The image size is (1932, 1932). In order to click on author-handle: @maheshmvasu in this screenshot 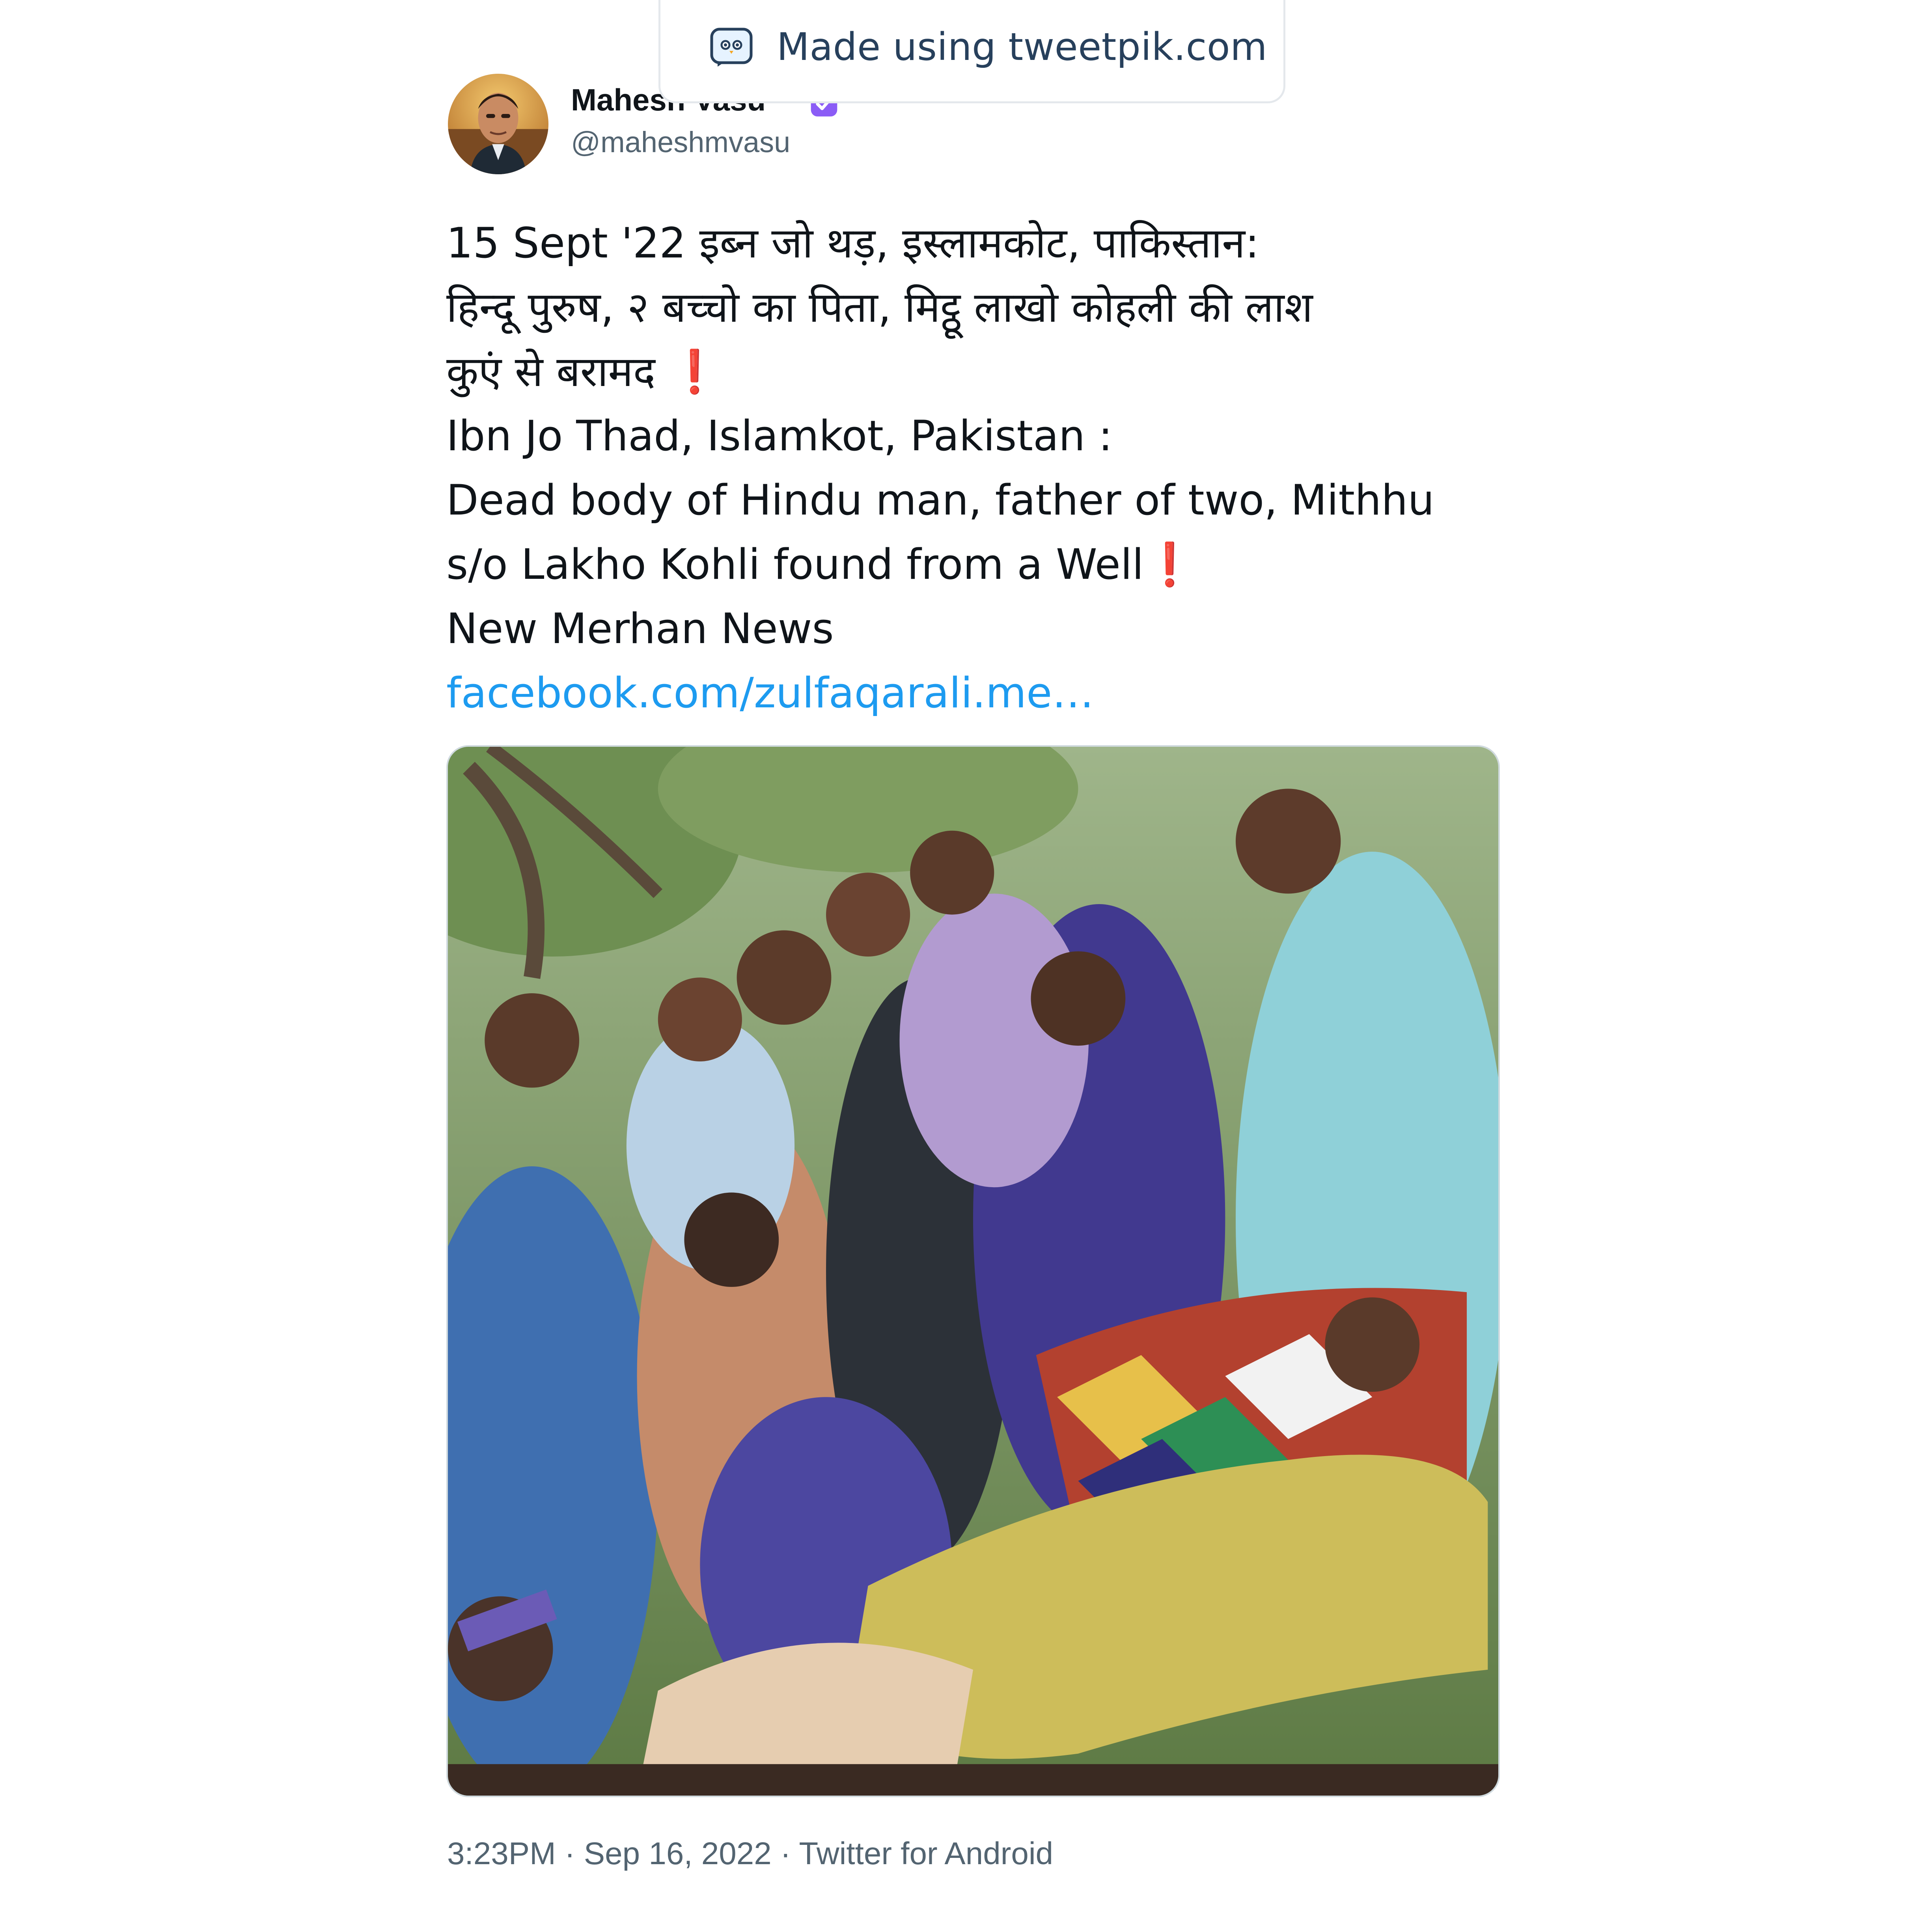, I will do `click(681, 142)`.